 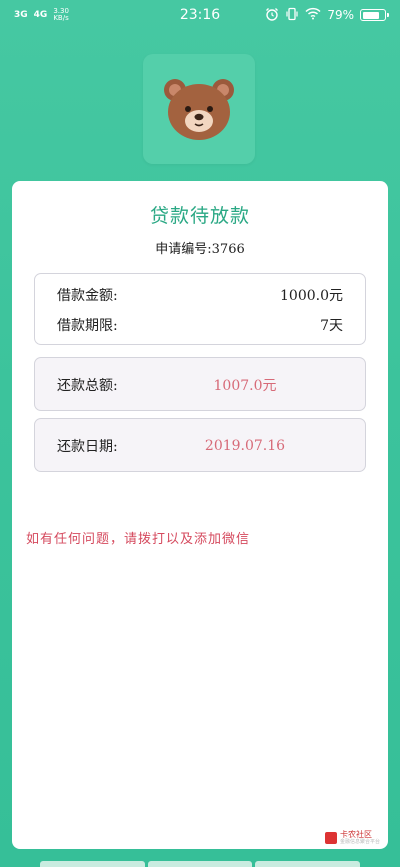 I want to click on bear-icon, so click(x=199, y=109).